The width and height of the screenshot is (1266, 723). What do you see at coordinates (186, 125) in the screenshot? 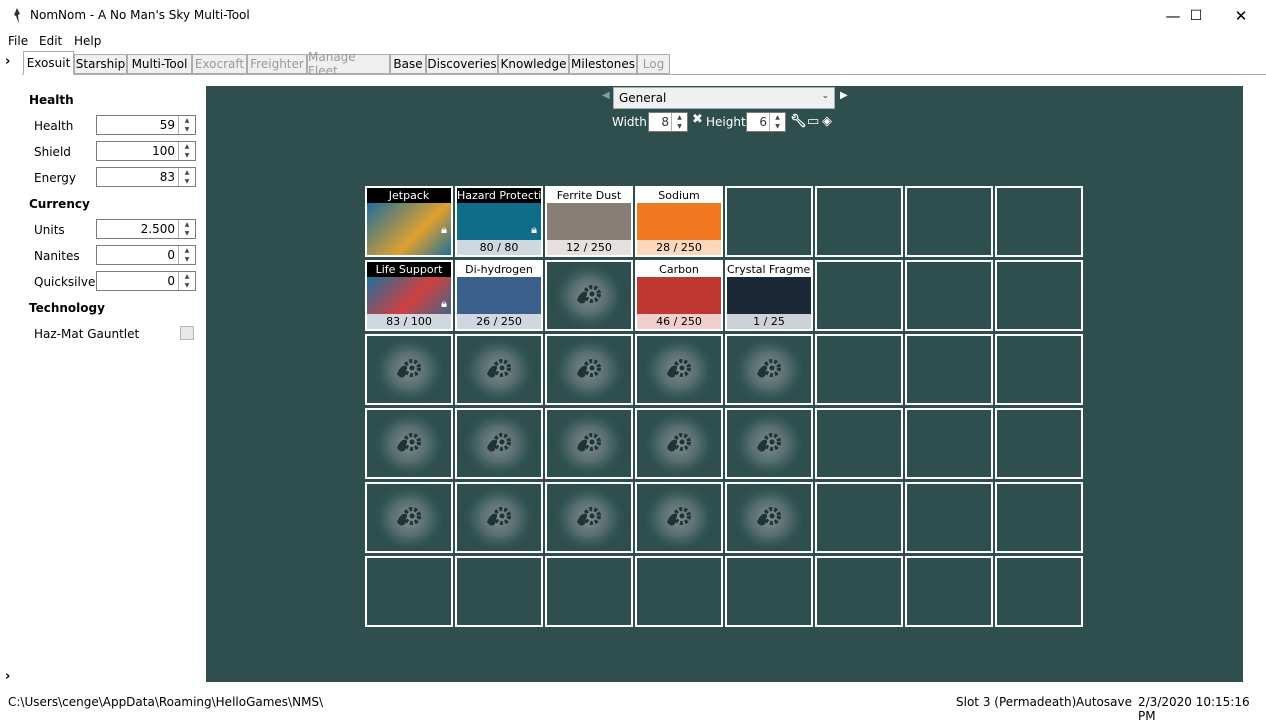
I see `health-stepper-arrows: ▲ ▼` at bounding box center [186, 125].